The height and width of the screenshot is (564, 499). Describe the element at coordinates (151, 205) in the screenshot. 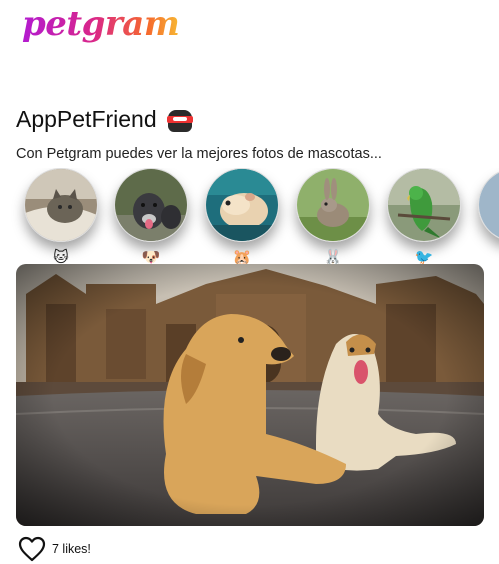

I see `category-image-dogs` at that location.